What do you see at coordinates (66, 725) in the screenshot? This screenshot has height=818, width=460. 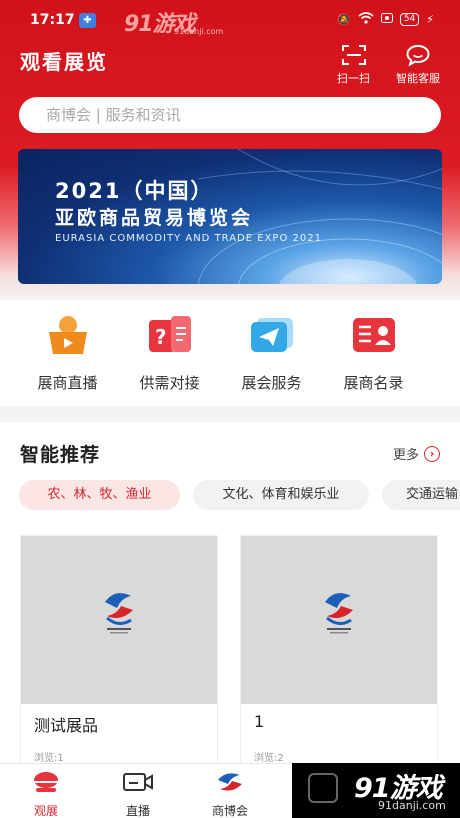 I see `exhibit-name: 测试展品` at bounding box center [66, 725].